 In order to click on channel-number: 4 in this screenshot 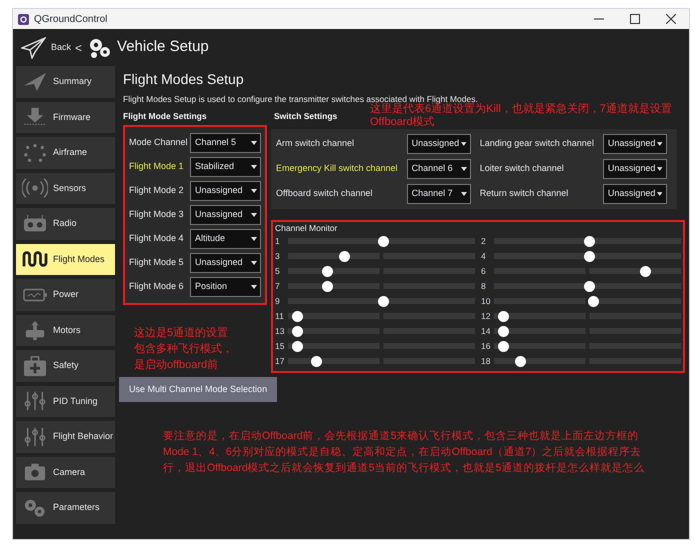, I will do `click(484, 256)`.